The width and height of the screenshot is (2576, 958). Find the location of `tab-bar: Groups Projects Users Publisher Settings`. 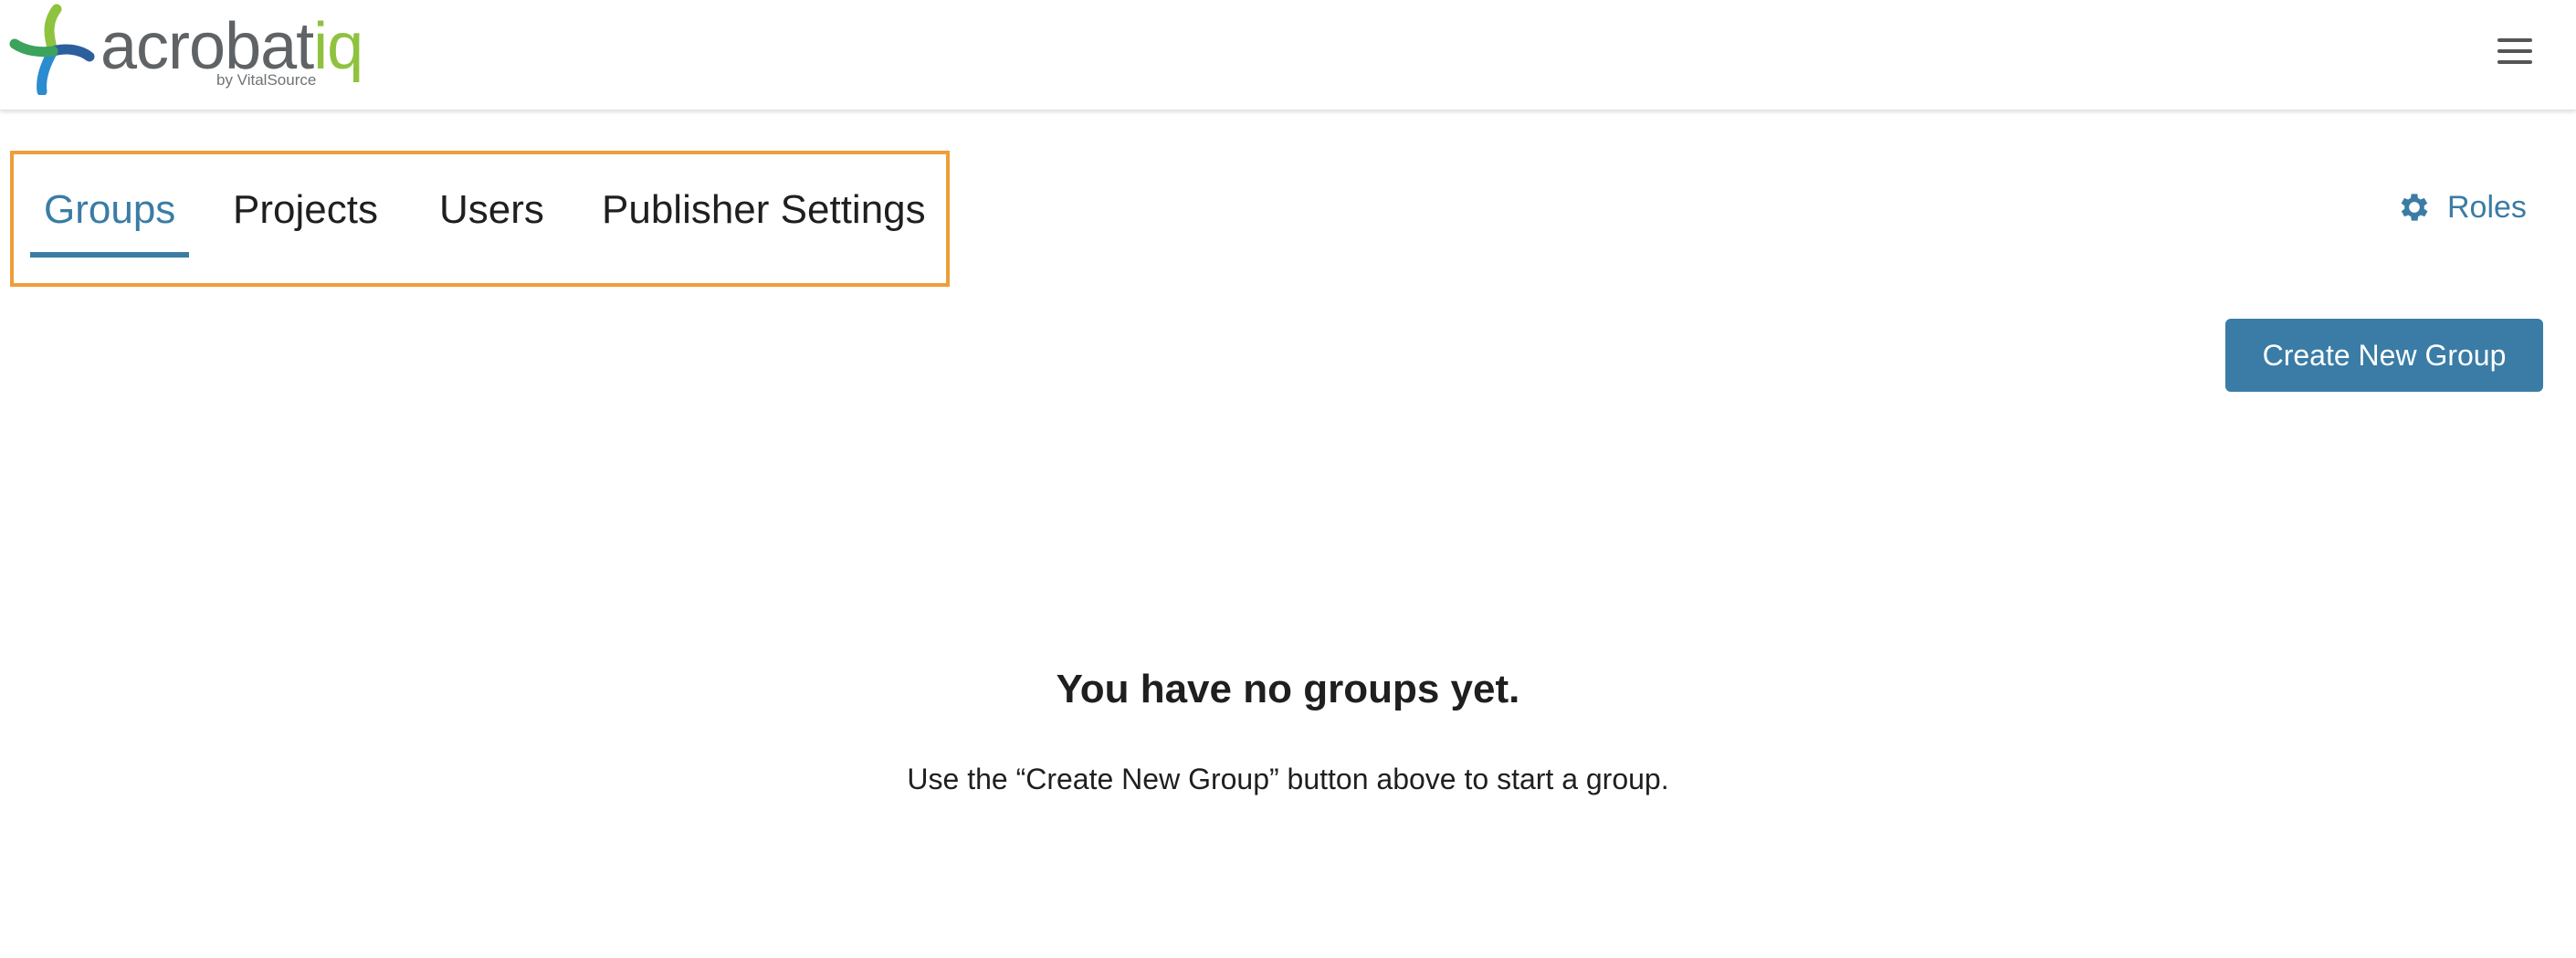

tab-bar: Groups Projects Users Publisher Settings is located at coordinates (480, 219).